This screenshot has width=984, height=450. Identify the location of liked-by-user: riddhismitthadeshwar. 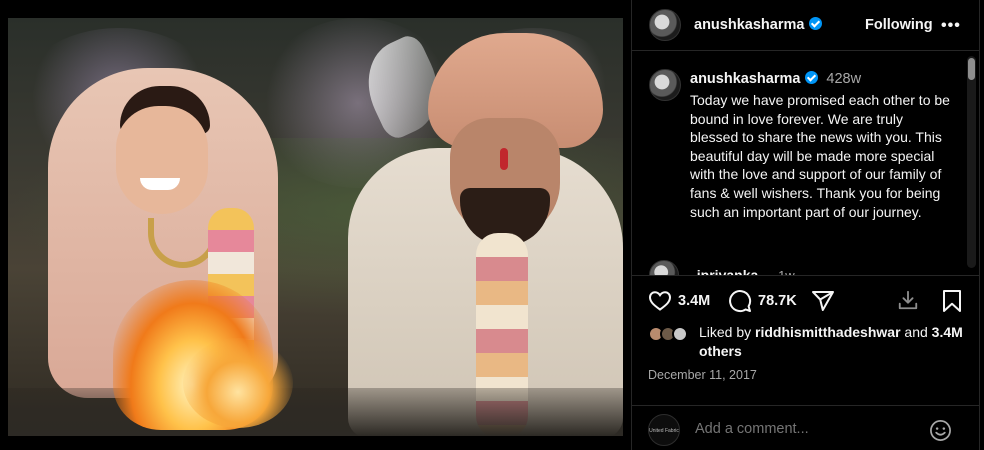
(827, 332).